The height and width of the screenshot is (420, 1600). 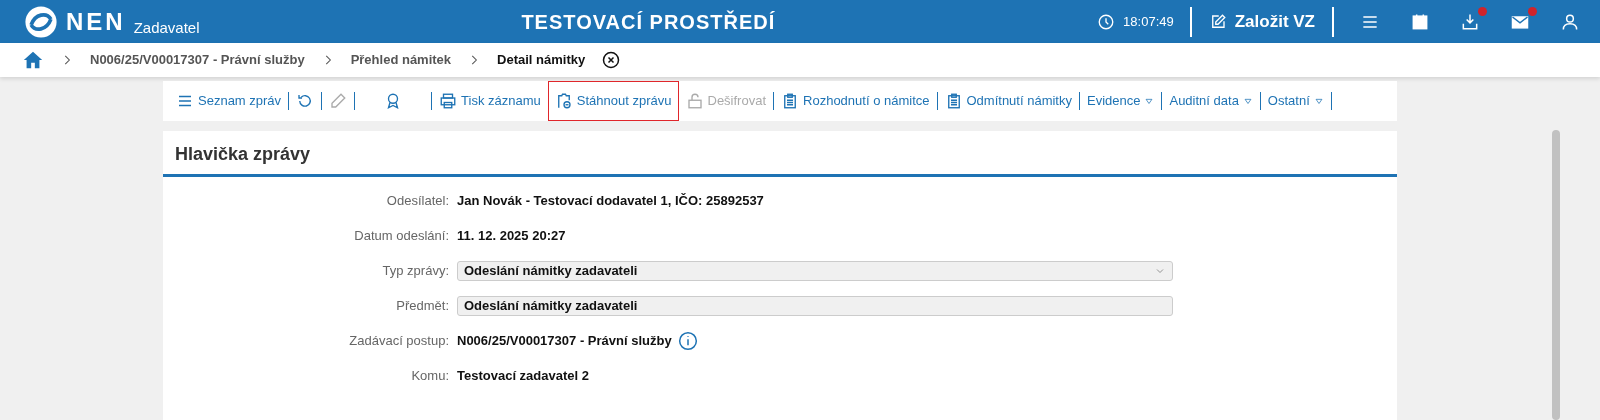 I want to click on field-label: Komu:, so click(x=430, y=375).